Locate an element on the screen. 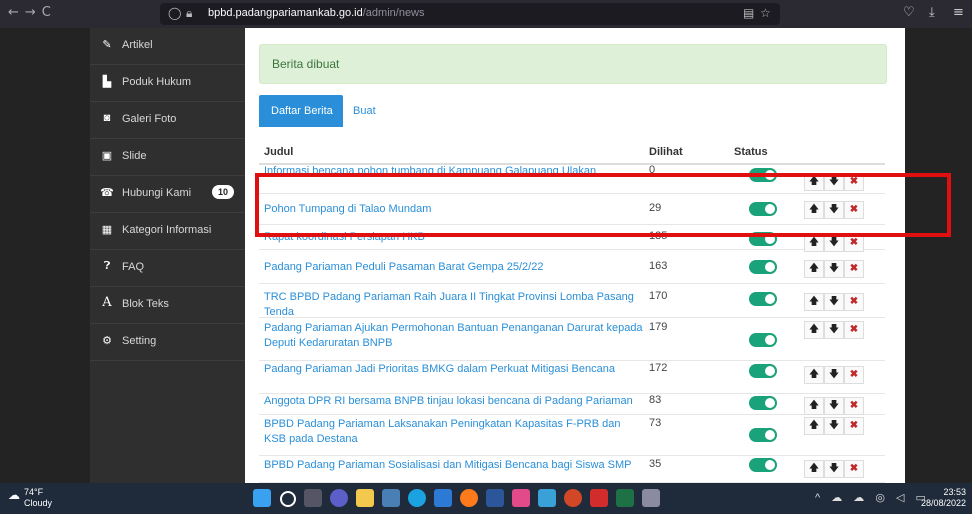 The image size is (972, 514). sidebar-item-faq: ❓︎ FAQ is located at coordinates (167, 268).